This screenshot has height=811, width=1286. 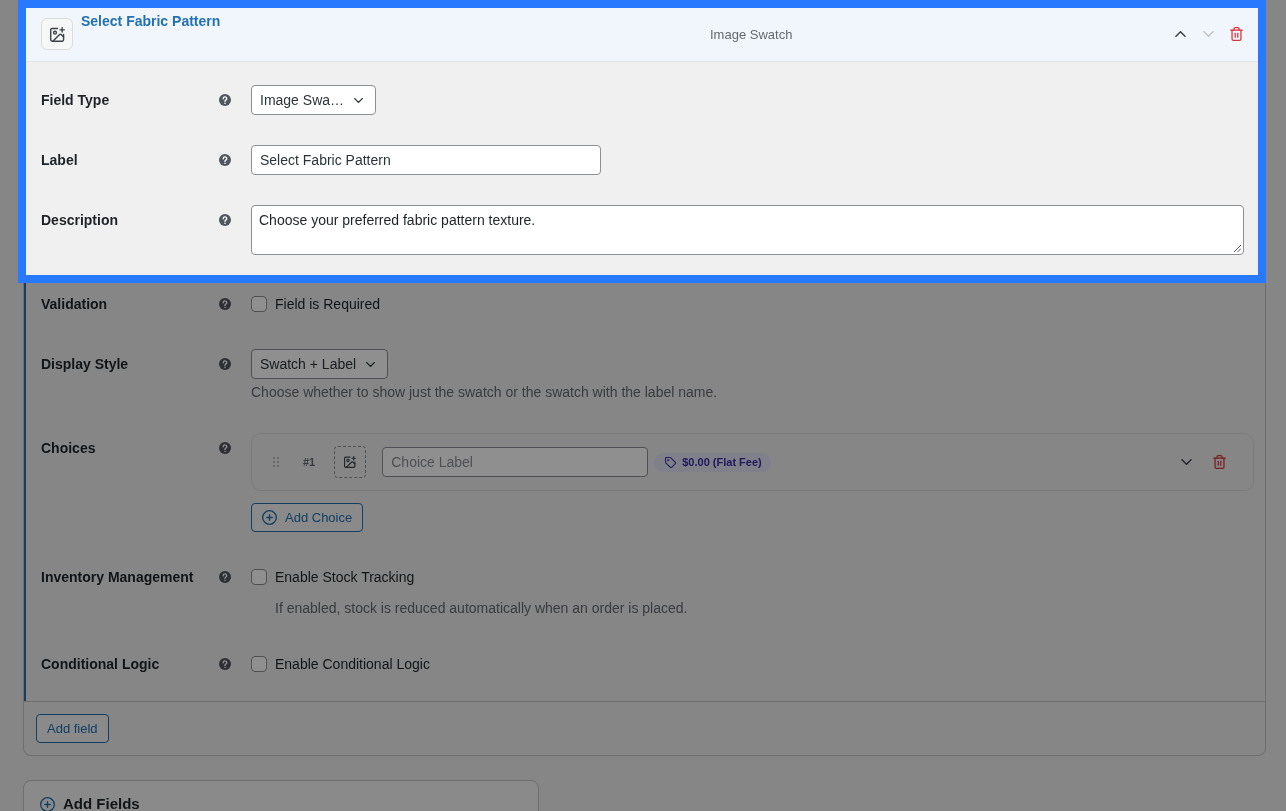 What do you see at coordinates (328, 304) in the screenshot?
I see `checkbox-label: Field is Required` at bounding box center [328, 304].